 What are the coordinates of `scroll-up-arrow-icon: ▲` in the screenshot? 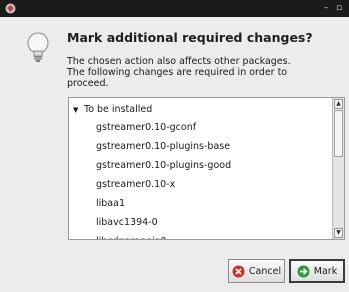 It's located at (338, 104).